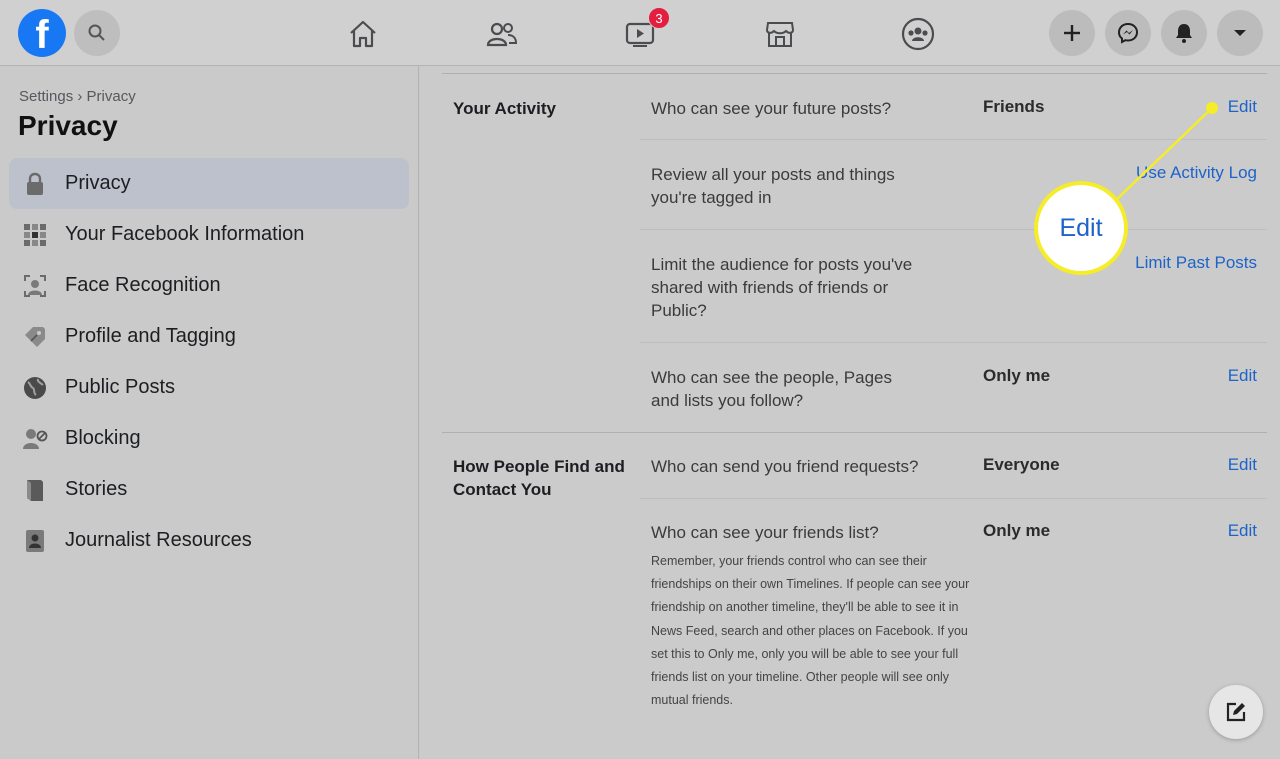  I want to click on search-icon, so click(96, 32).